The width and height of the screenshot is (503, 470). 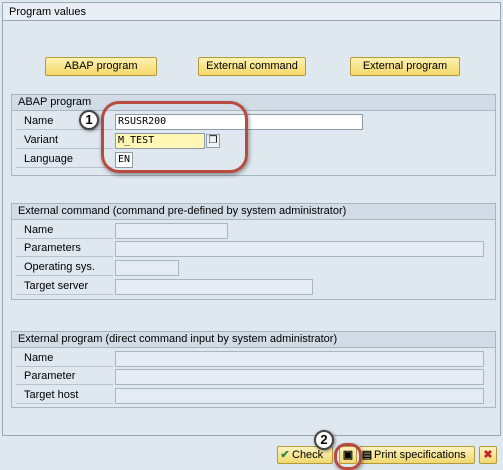 What do you see at coordinates (299, 396) in the screenshot?
I see `target-host-field` at bounding box center [299, 396].